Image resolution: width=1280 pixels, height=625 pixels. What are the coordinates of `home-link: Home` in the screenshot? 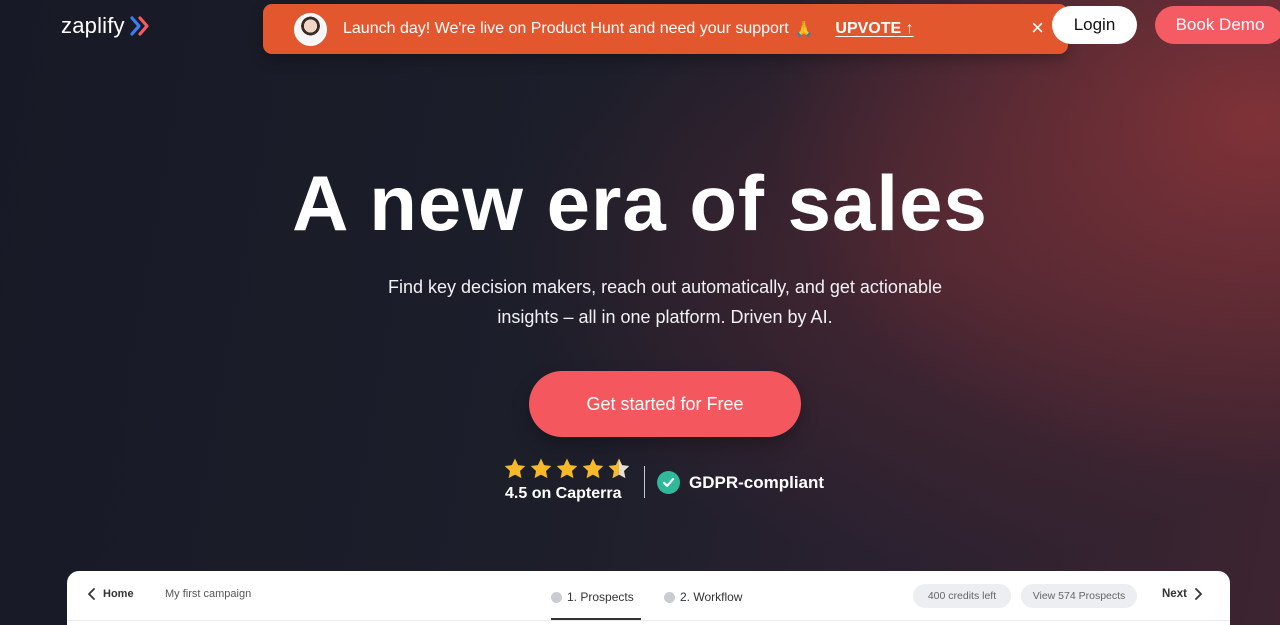 It's located at (110, 594).